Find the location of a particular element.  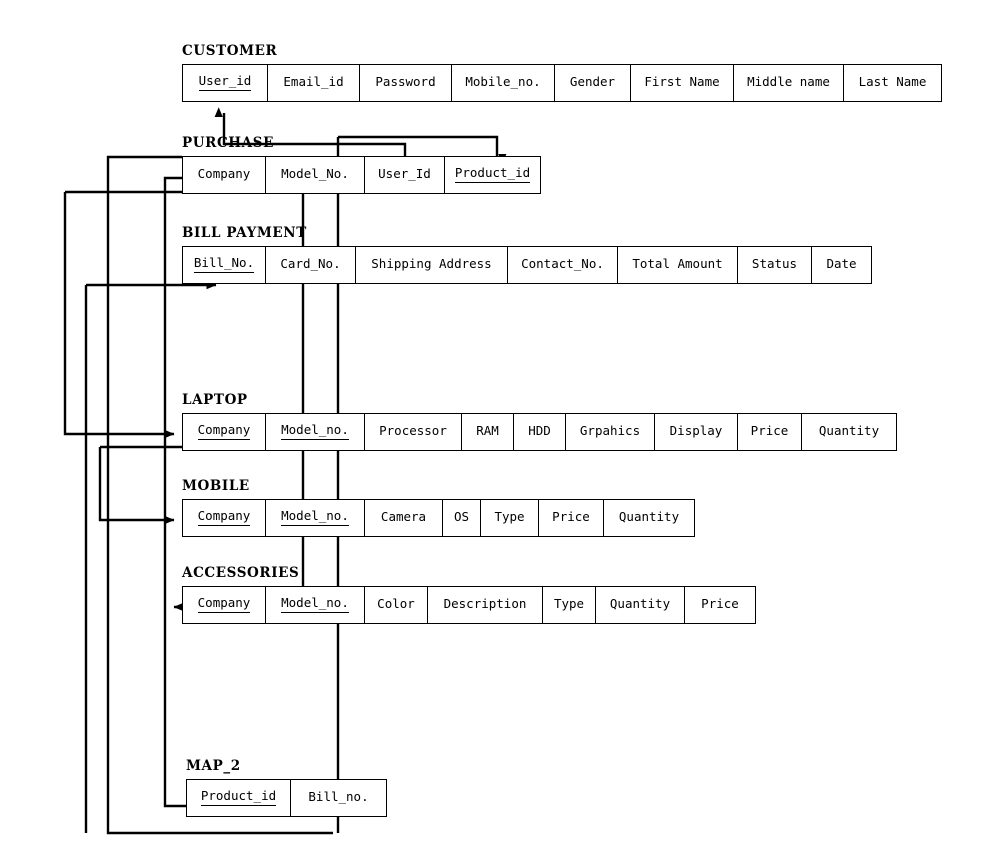

attribute-cell: Color is located at coordinates (396, 604).